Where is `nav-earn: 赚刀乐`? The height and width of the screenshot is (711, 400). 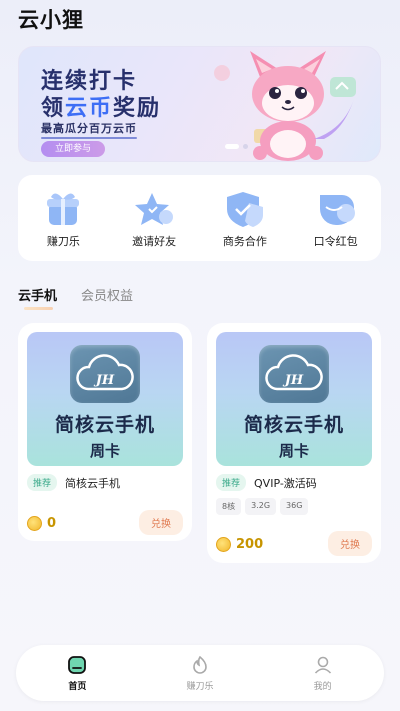
nav-earn: 赚刀乐 is located at coordinates (200, 673).